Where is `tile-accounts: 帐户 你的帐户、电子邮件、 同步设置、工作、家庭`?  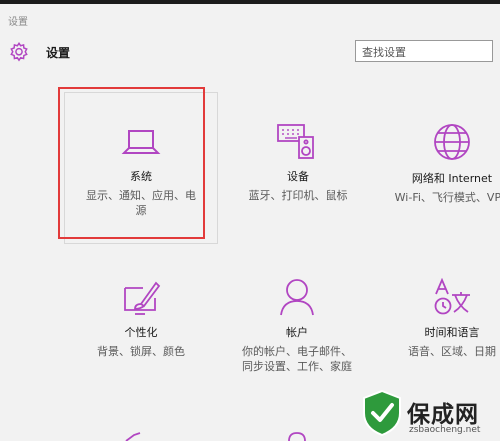
tile-accounts: 帐户 你的帐户、电子邮件、 同步设置、工作、家庭 is located at coordinates (297, 326).